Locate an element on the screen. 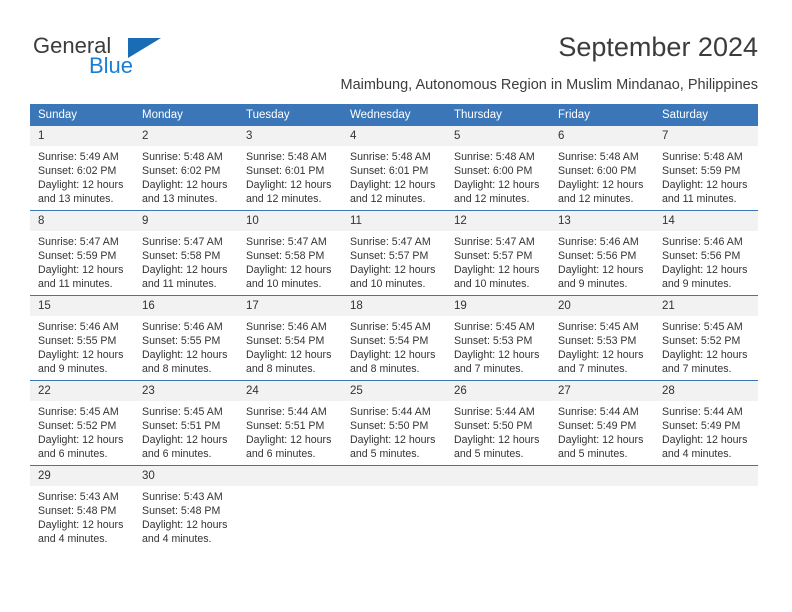 The image size is (792, 612). sunrise-text: Sunrise: 5:49 AM is located at coordinates (78, 157).